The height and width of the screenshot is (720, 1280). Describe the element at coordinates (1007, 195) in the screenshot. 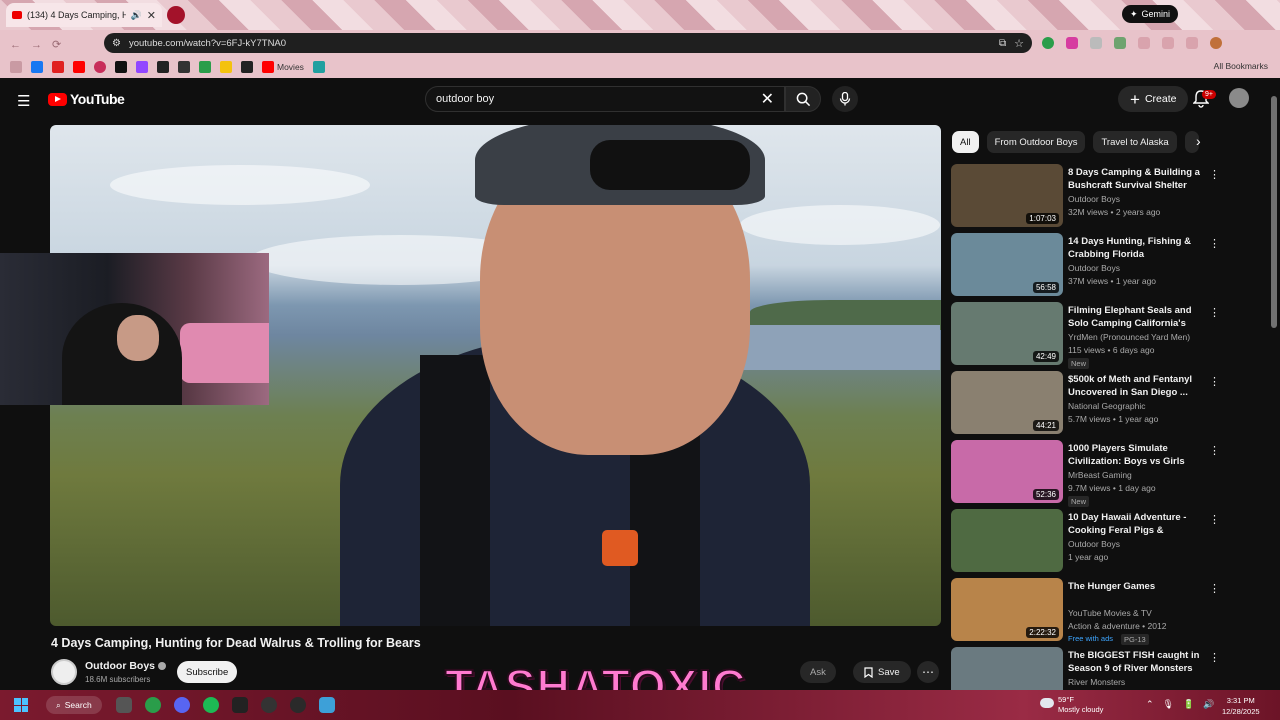

I see `video-thumbnail: 1:07:03` at that location.